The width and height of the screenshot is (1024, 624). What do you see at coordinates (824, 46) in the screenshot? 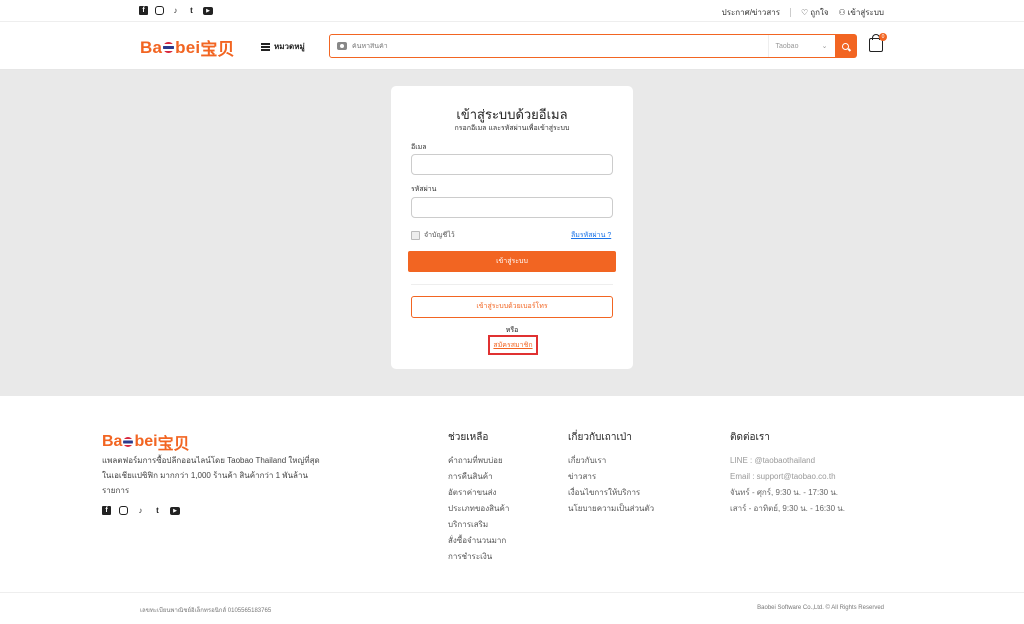
I see `chevron-down-icon: ⌄` at bounding box center [824, 46].